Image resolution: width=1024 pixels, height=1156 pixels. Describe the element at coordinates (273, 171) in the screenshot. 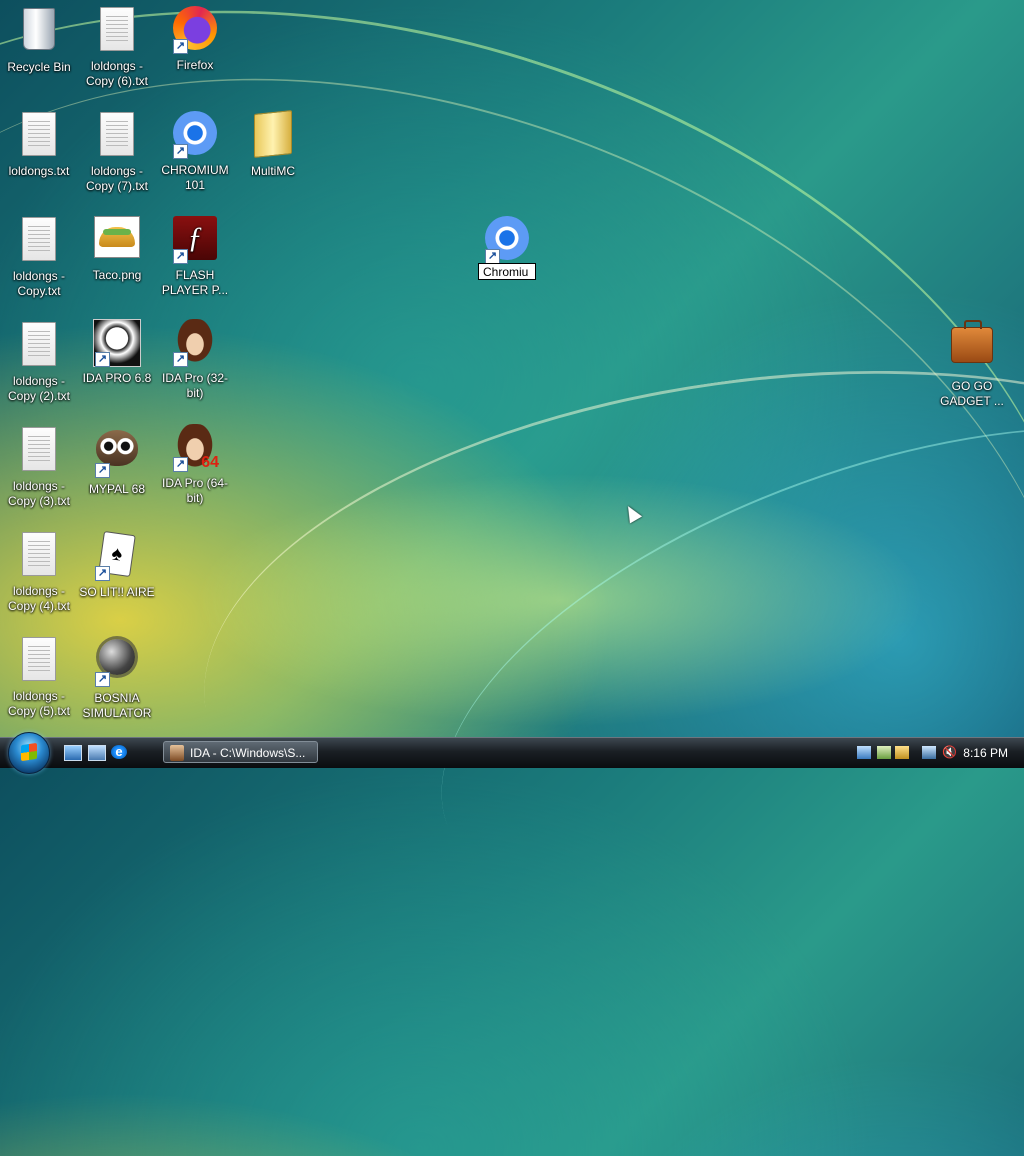

I see `icon-label: MultiMC` at that location.